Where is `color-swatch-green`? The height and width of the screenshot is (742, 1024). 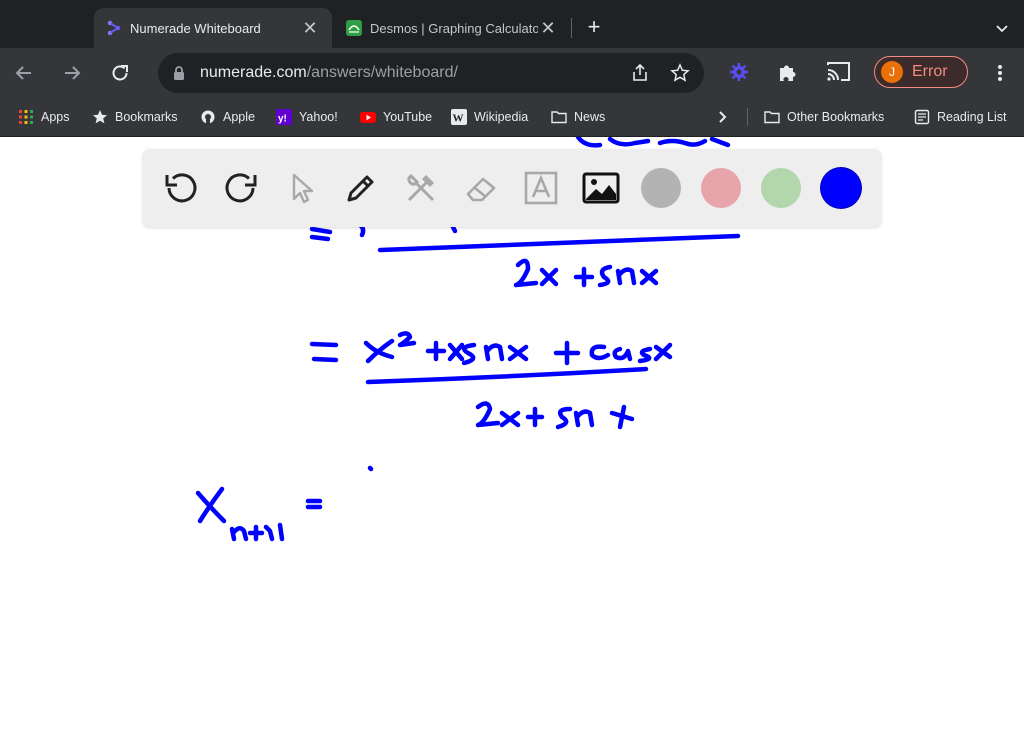
color-swatch-green is located at coordinates (781, 188).